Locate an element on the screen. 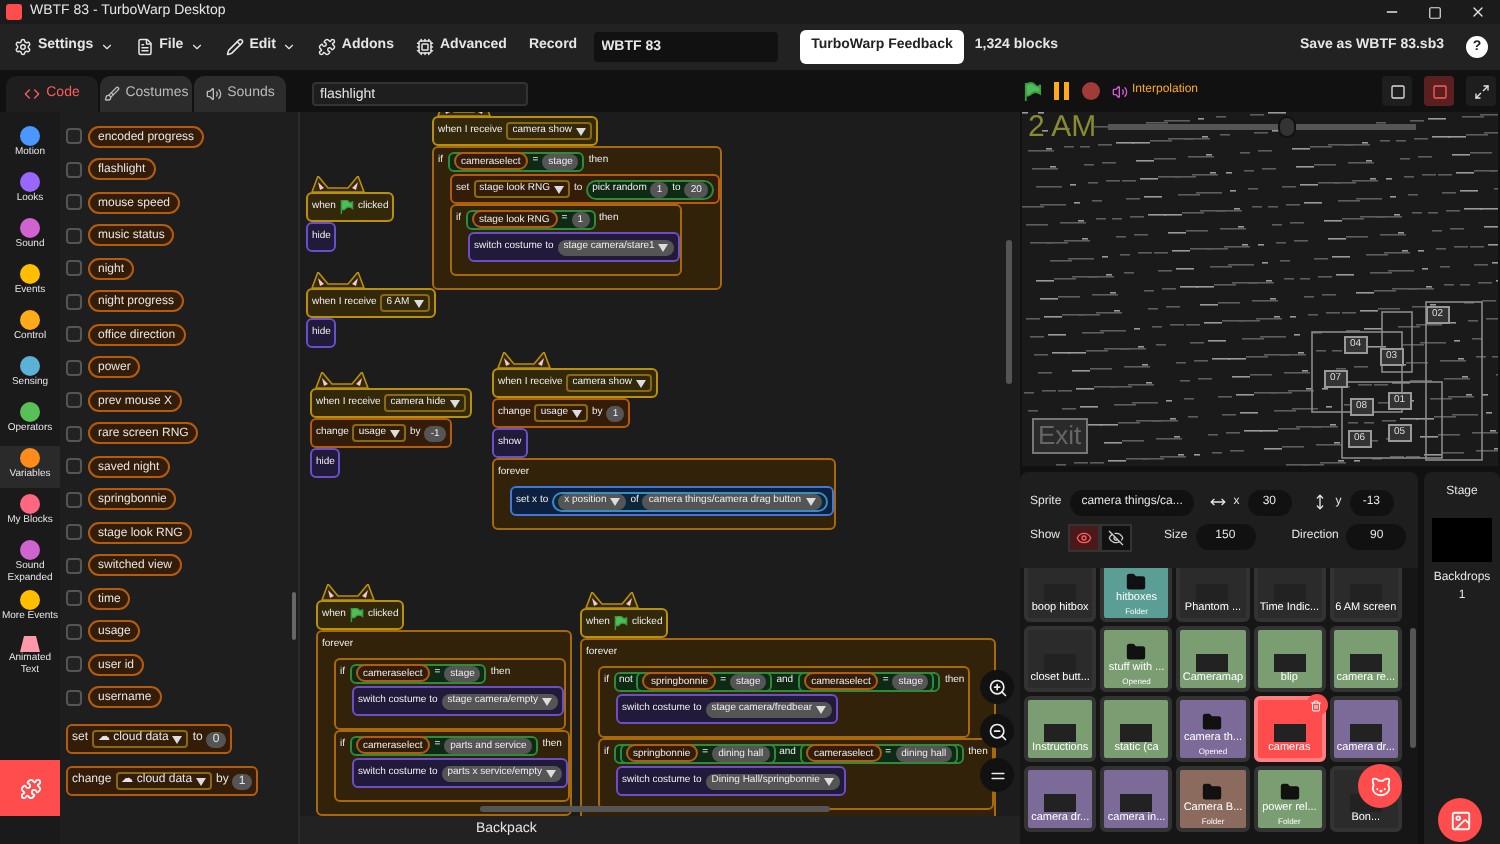 This screenshot has height=844, width=1500. small-stage-button is located at coordinates (1397, 91).